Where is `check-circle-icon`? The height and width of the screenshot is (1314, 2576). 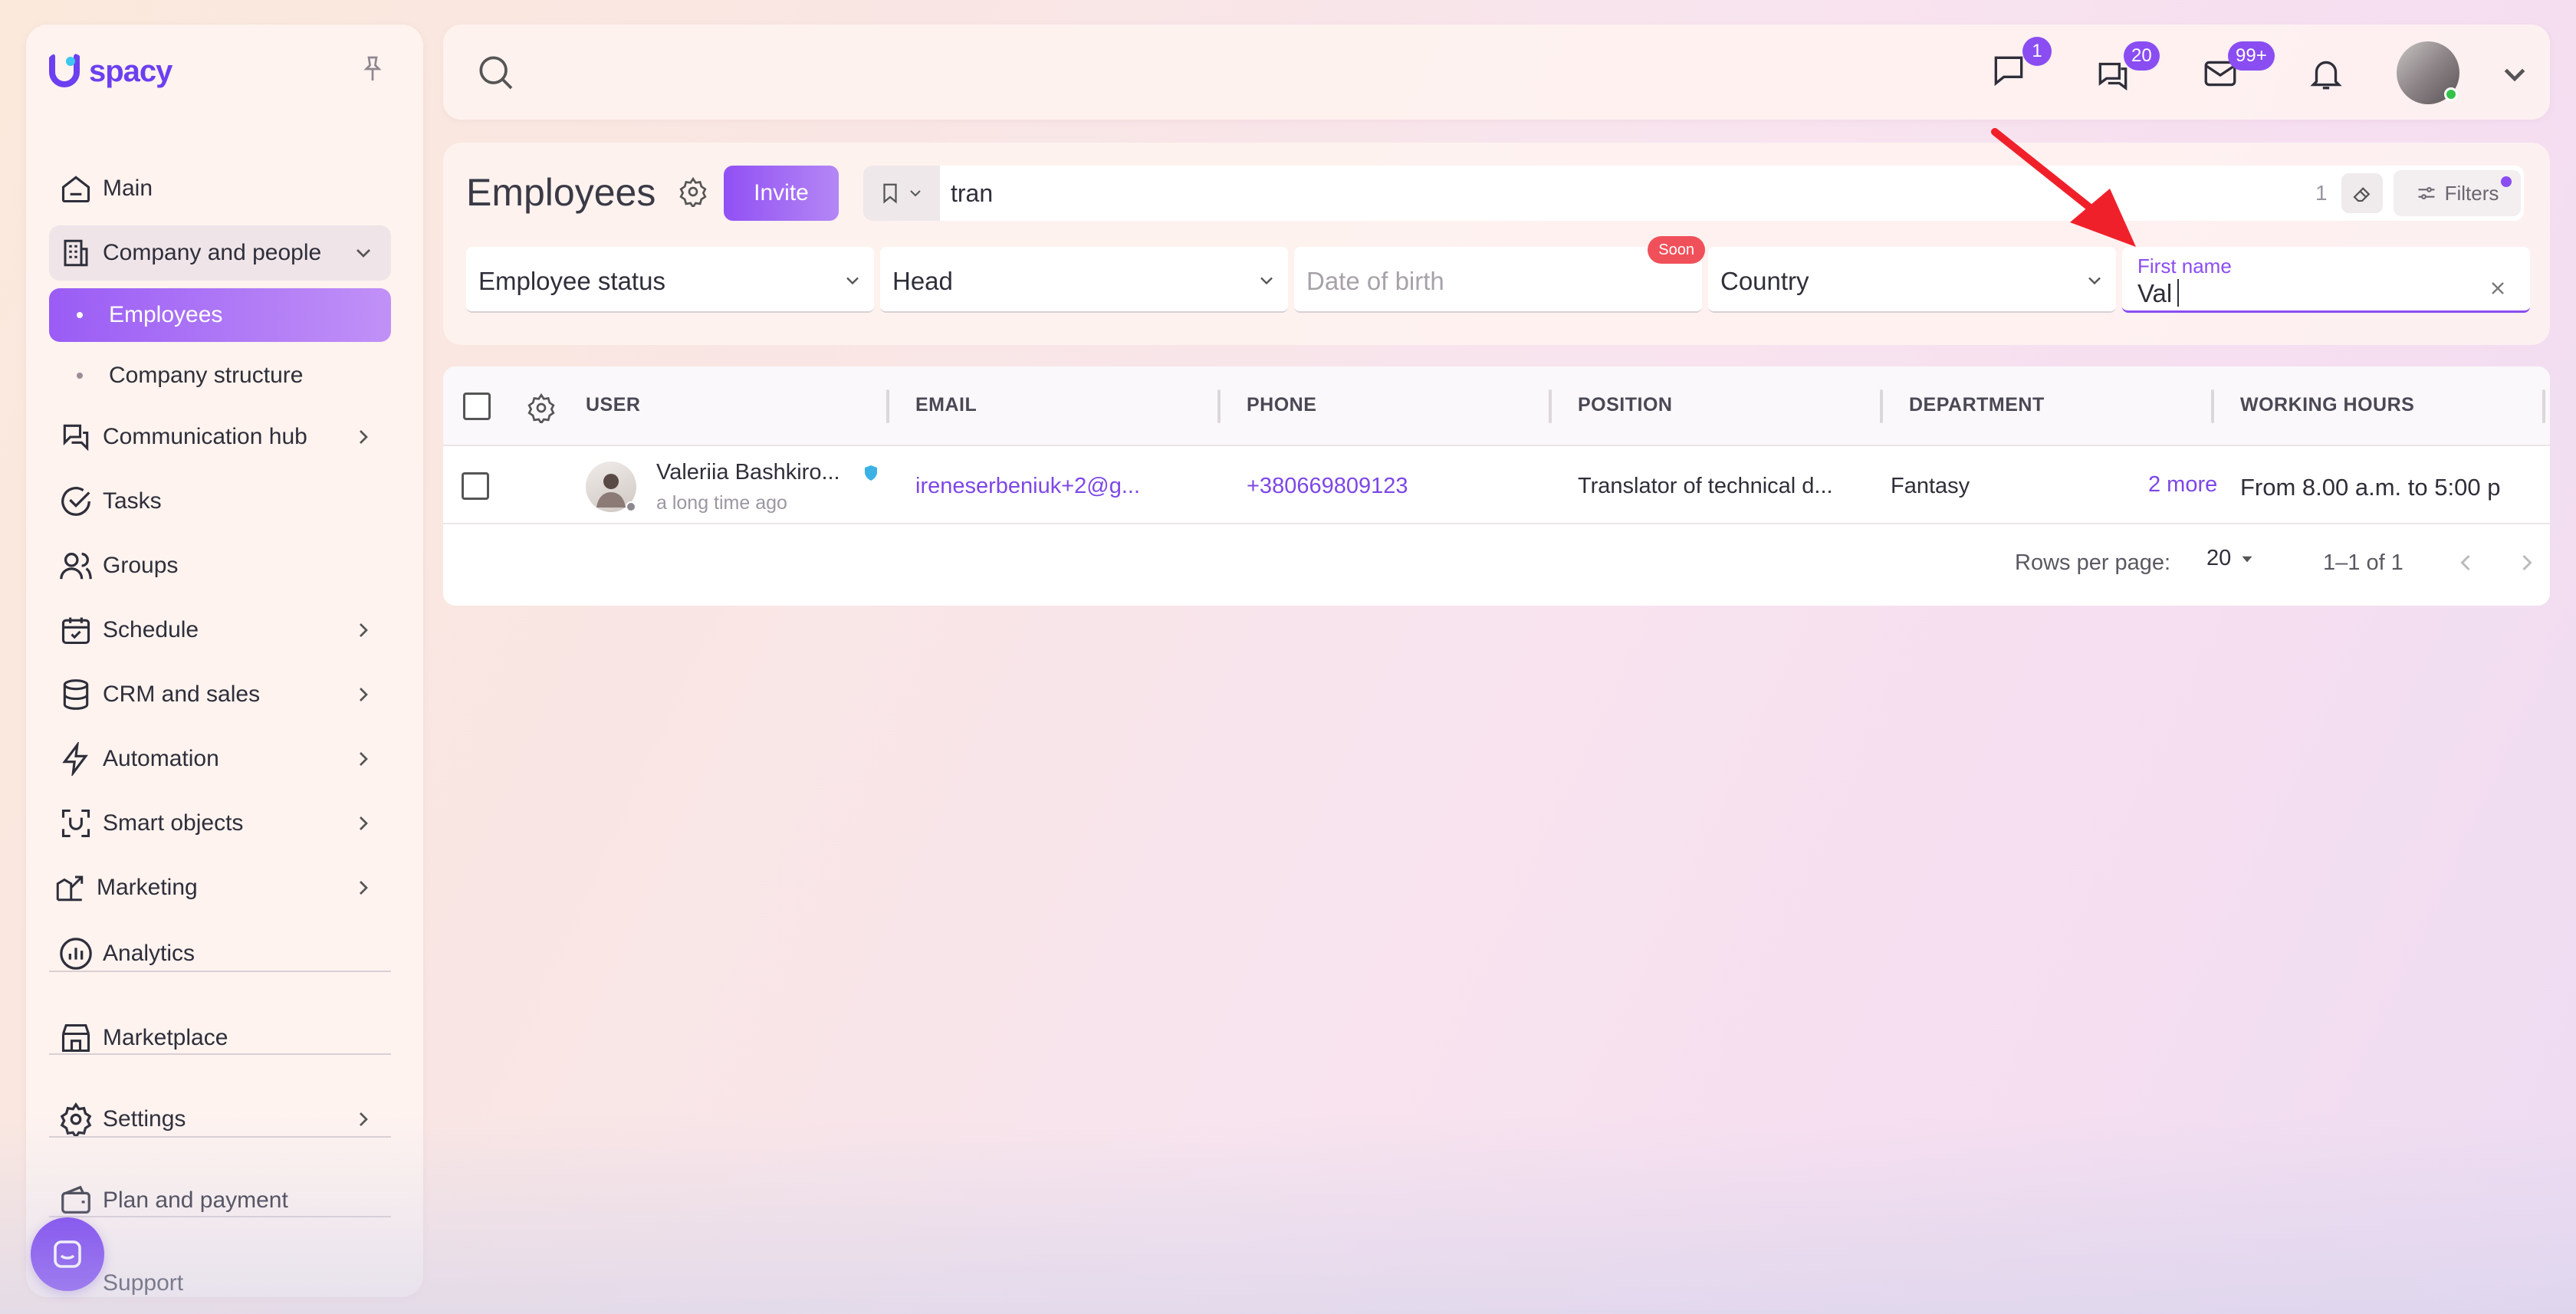 check-circle-icon is located at coordinates (76, 501).